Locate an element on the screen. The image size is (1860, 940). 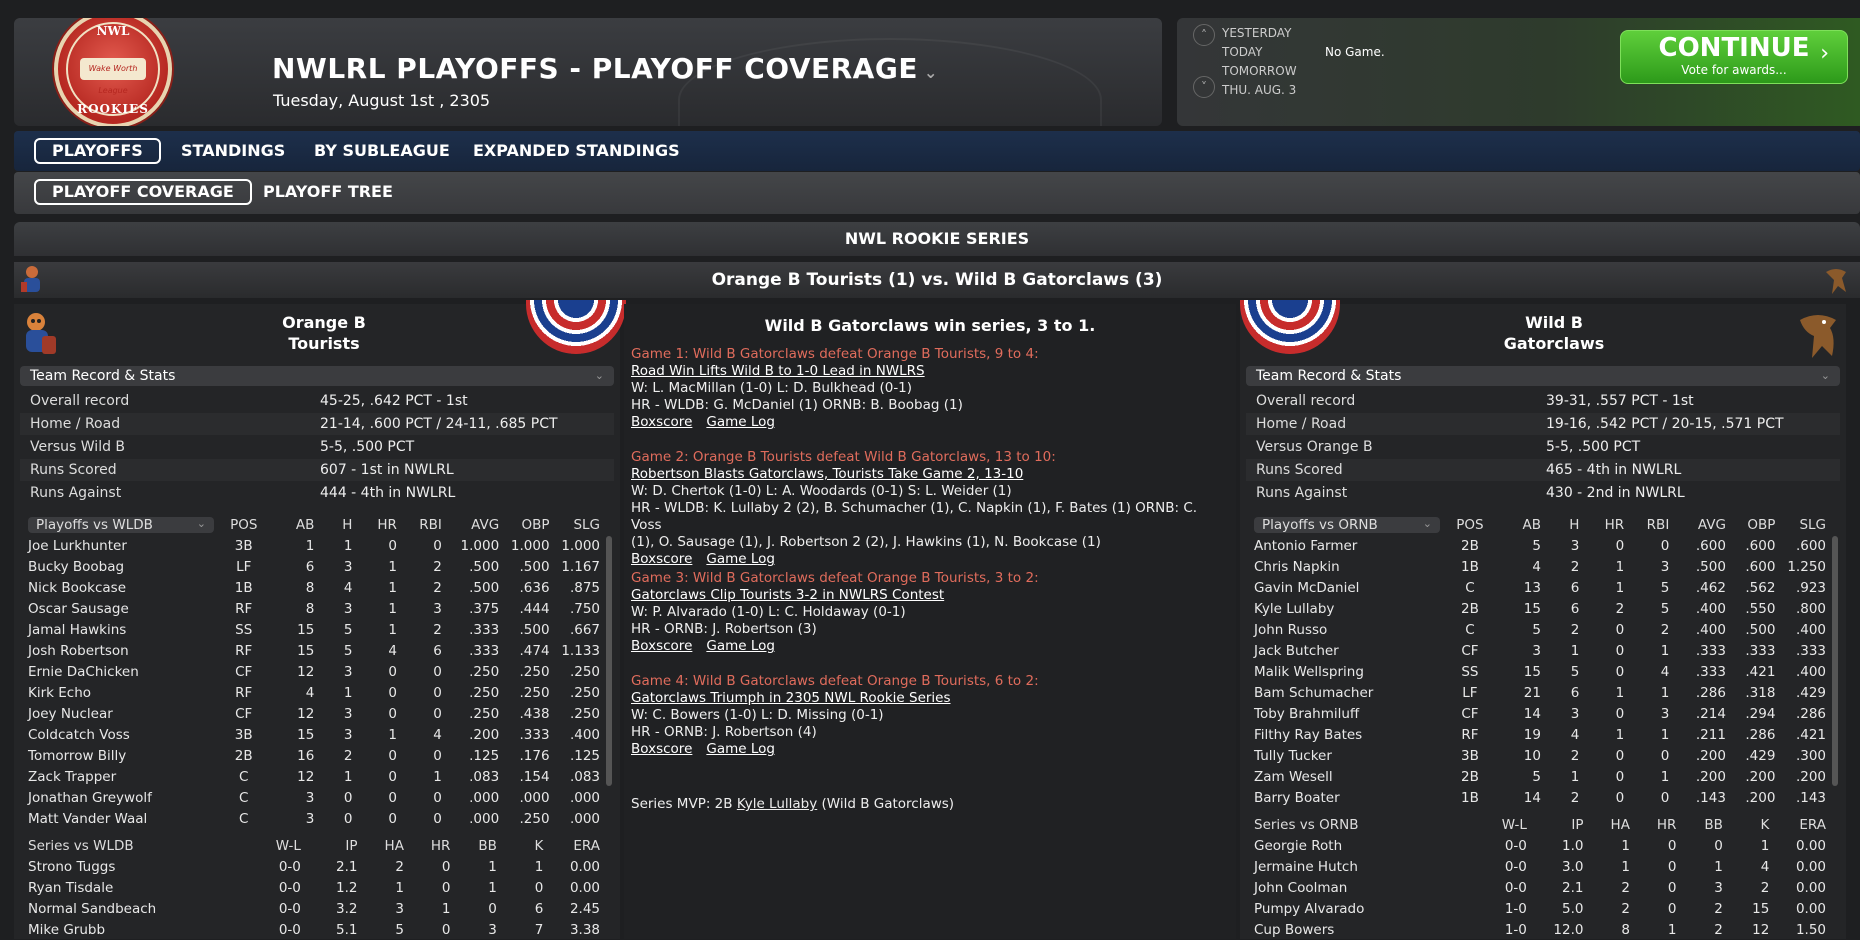
chevron-up-icon: ˄ is located at coordinates (1204, 35).